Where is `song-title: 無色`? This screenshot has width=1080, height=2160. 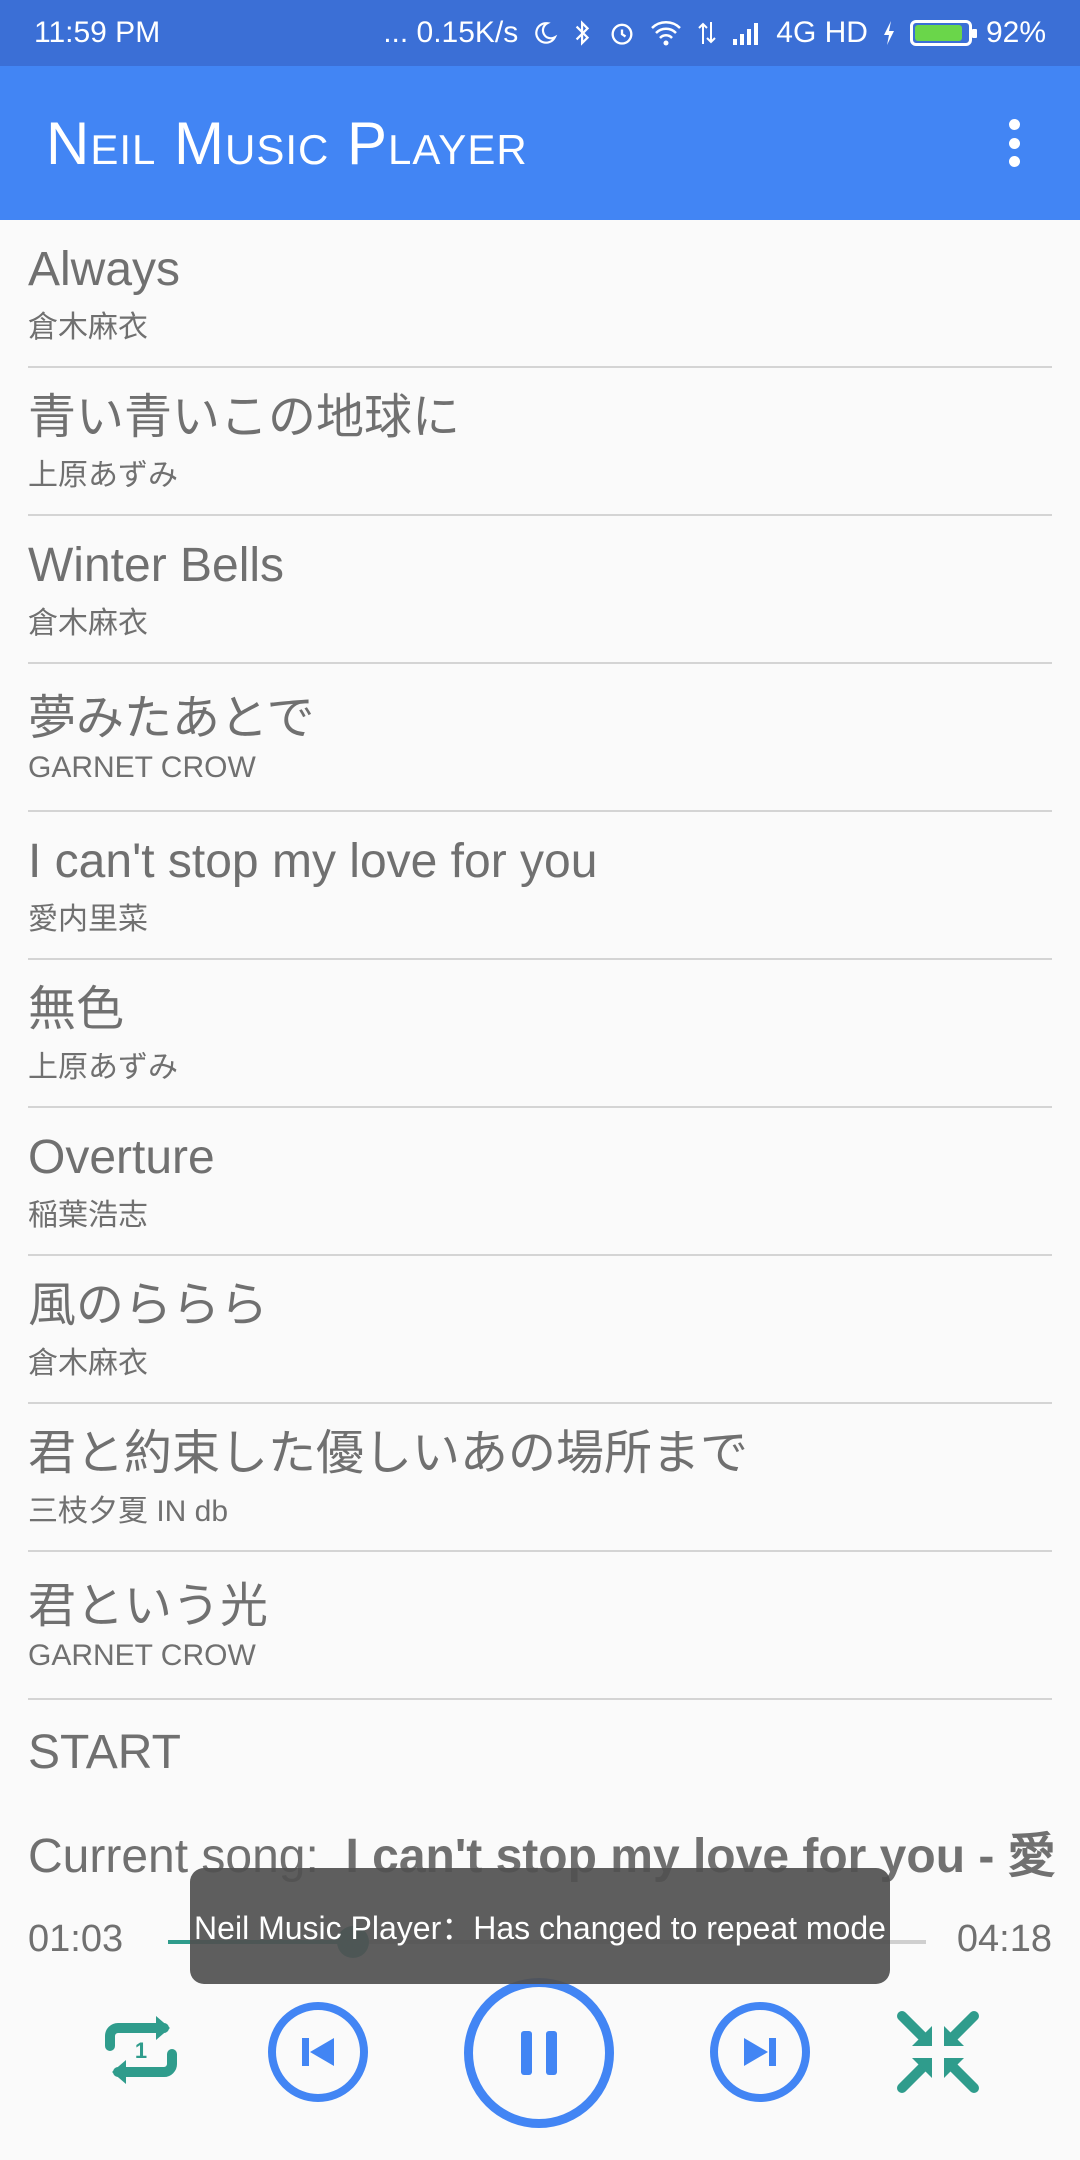 song-title: 無色 is located at coordinates (76, 1010).